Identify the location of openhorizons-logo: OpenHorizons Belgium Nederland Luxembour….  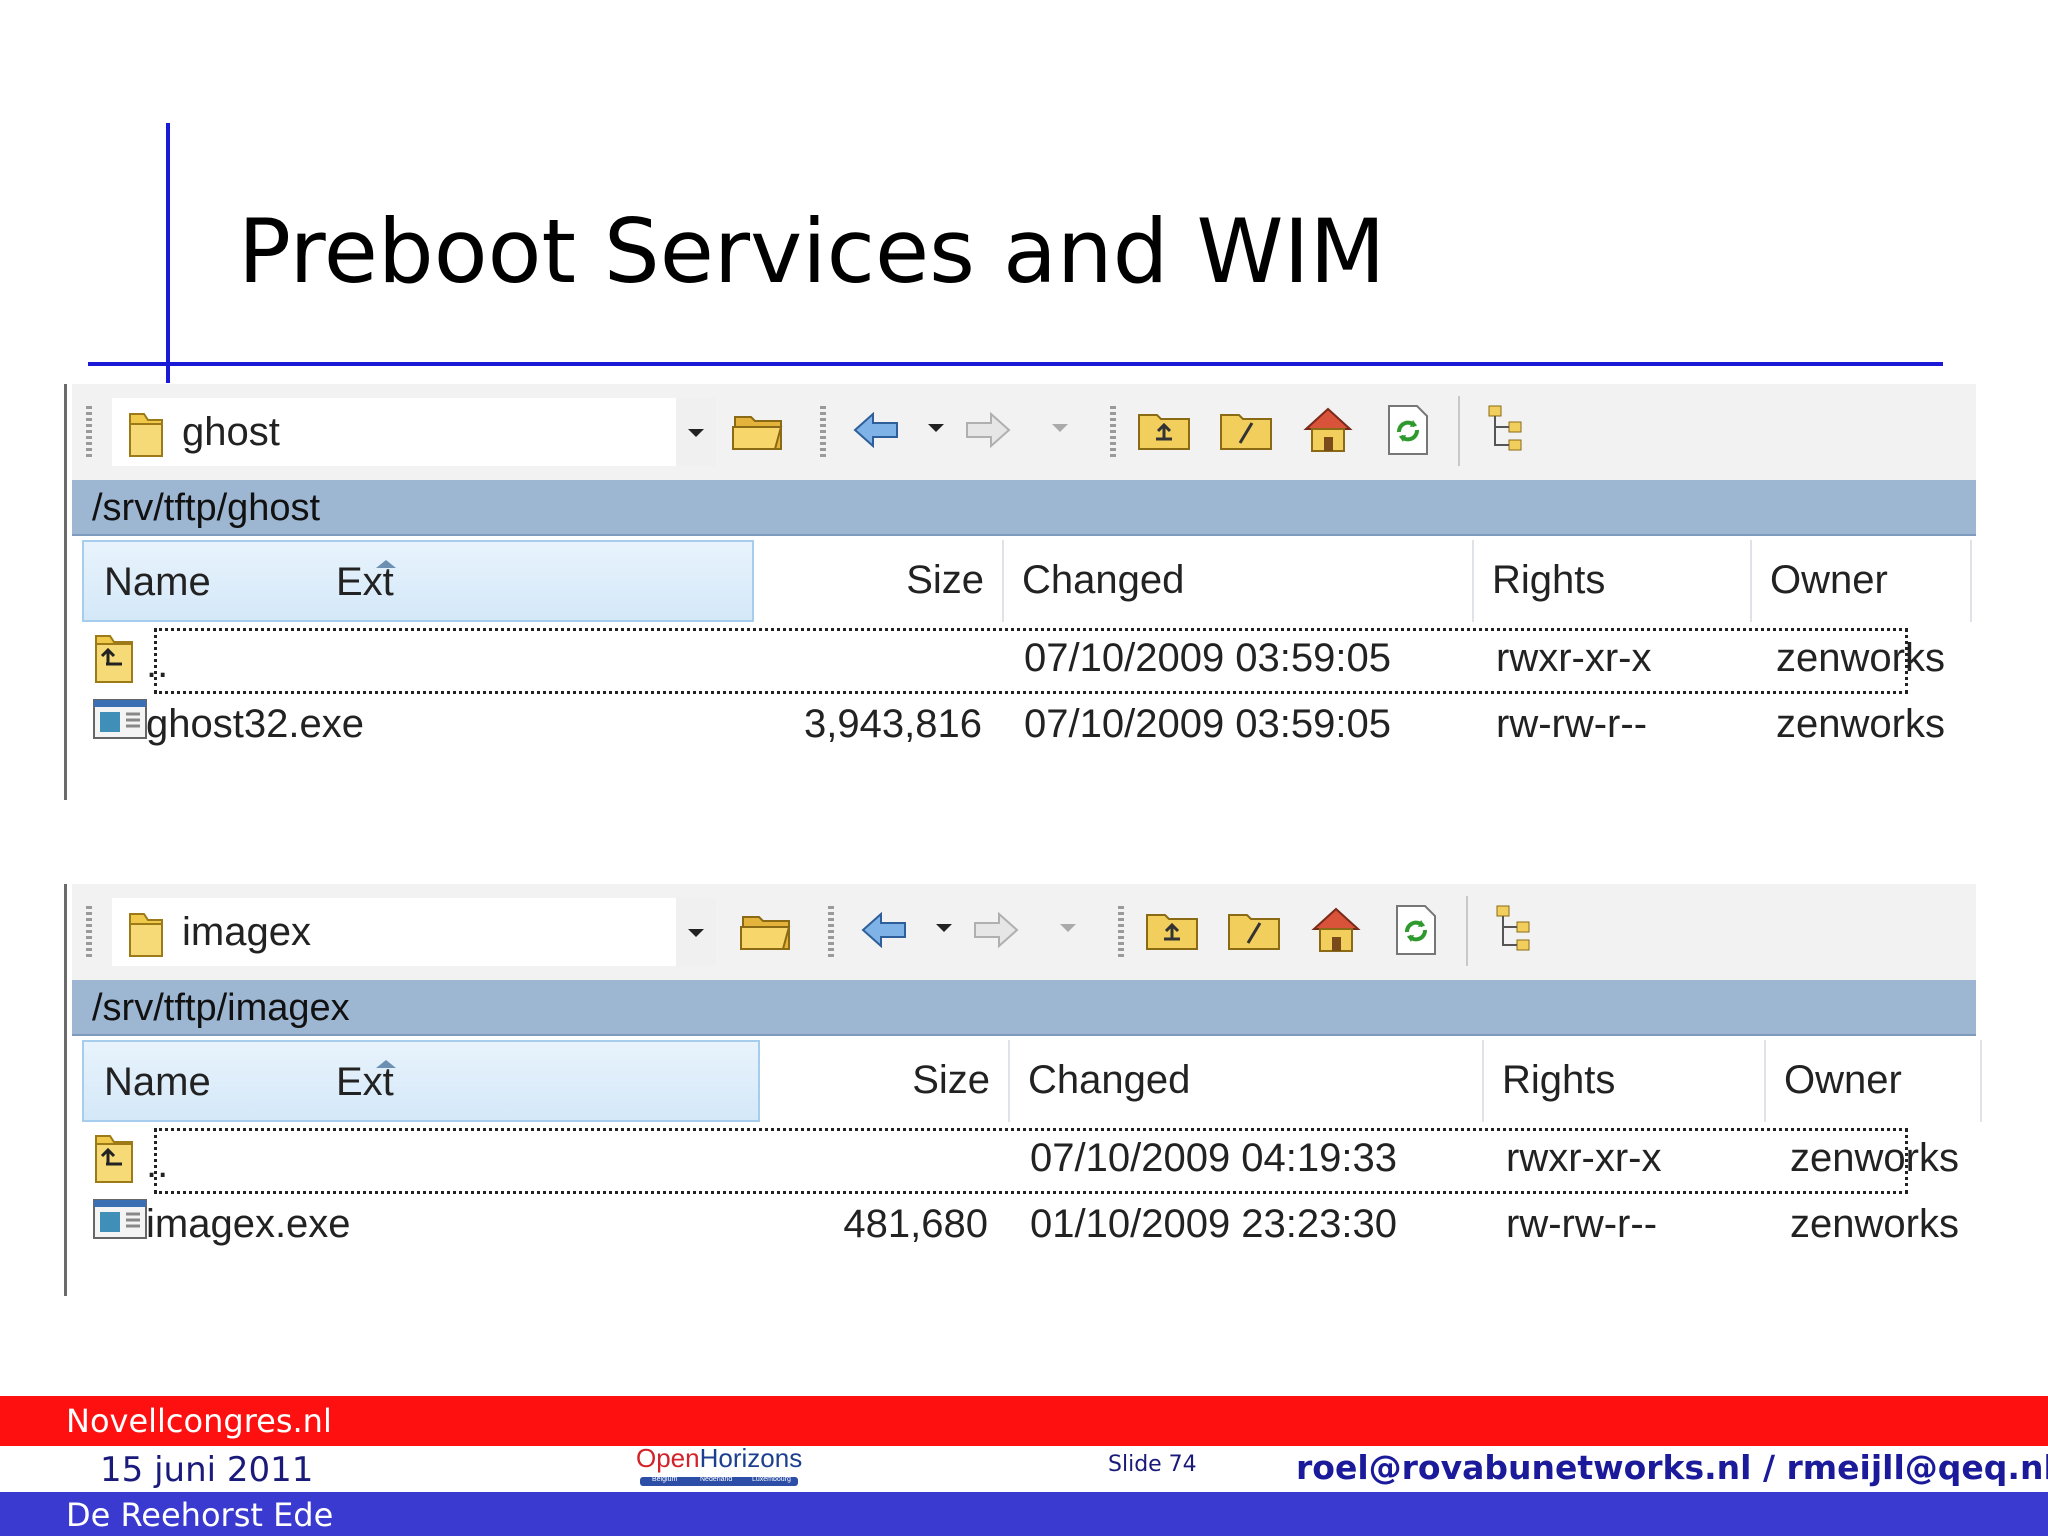
(718, 1466).